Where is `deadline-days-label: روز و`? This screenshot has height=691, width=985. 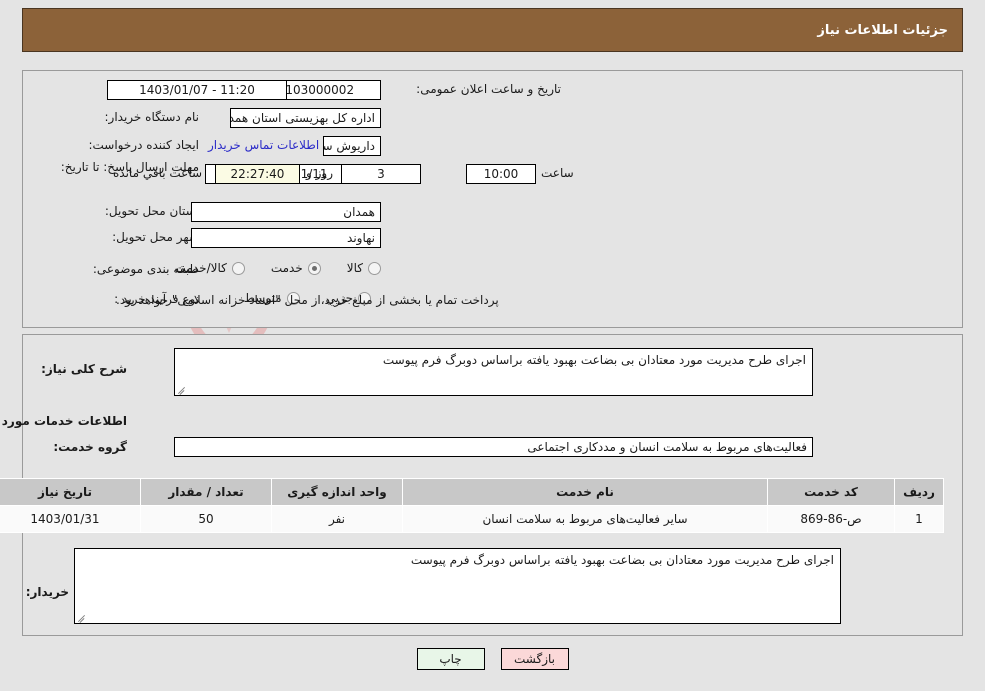 deadline-days-label: روز و is located at coordinates (319, 173).